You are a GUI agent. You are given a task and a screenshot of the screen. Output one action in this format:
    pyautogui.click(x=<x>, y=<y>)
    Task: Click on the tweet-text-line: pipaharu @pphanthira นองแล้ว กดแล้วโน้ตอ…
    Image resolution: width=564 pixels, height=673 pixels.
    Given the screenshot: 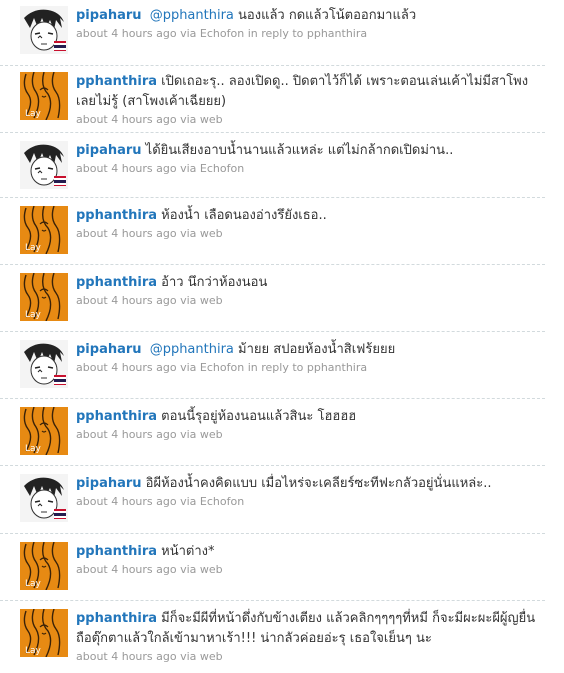 What is the action you would take?
    pyautogui.click(x=307, y=16)
    